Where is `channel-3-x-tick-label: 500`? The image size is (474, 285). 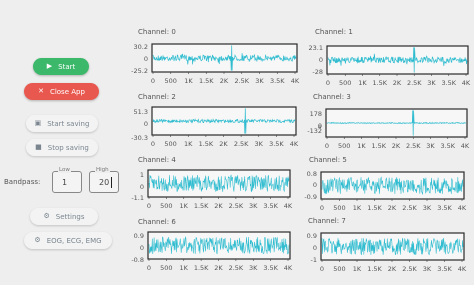
channel-3-x-tick-label: 500 is located at coordinates (344, 146).